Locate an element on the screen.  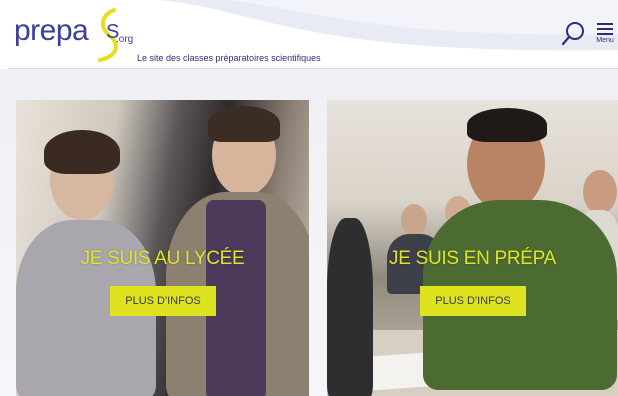
menu-button: Menu is located at coordinates (605, 36).